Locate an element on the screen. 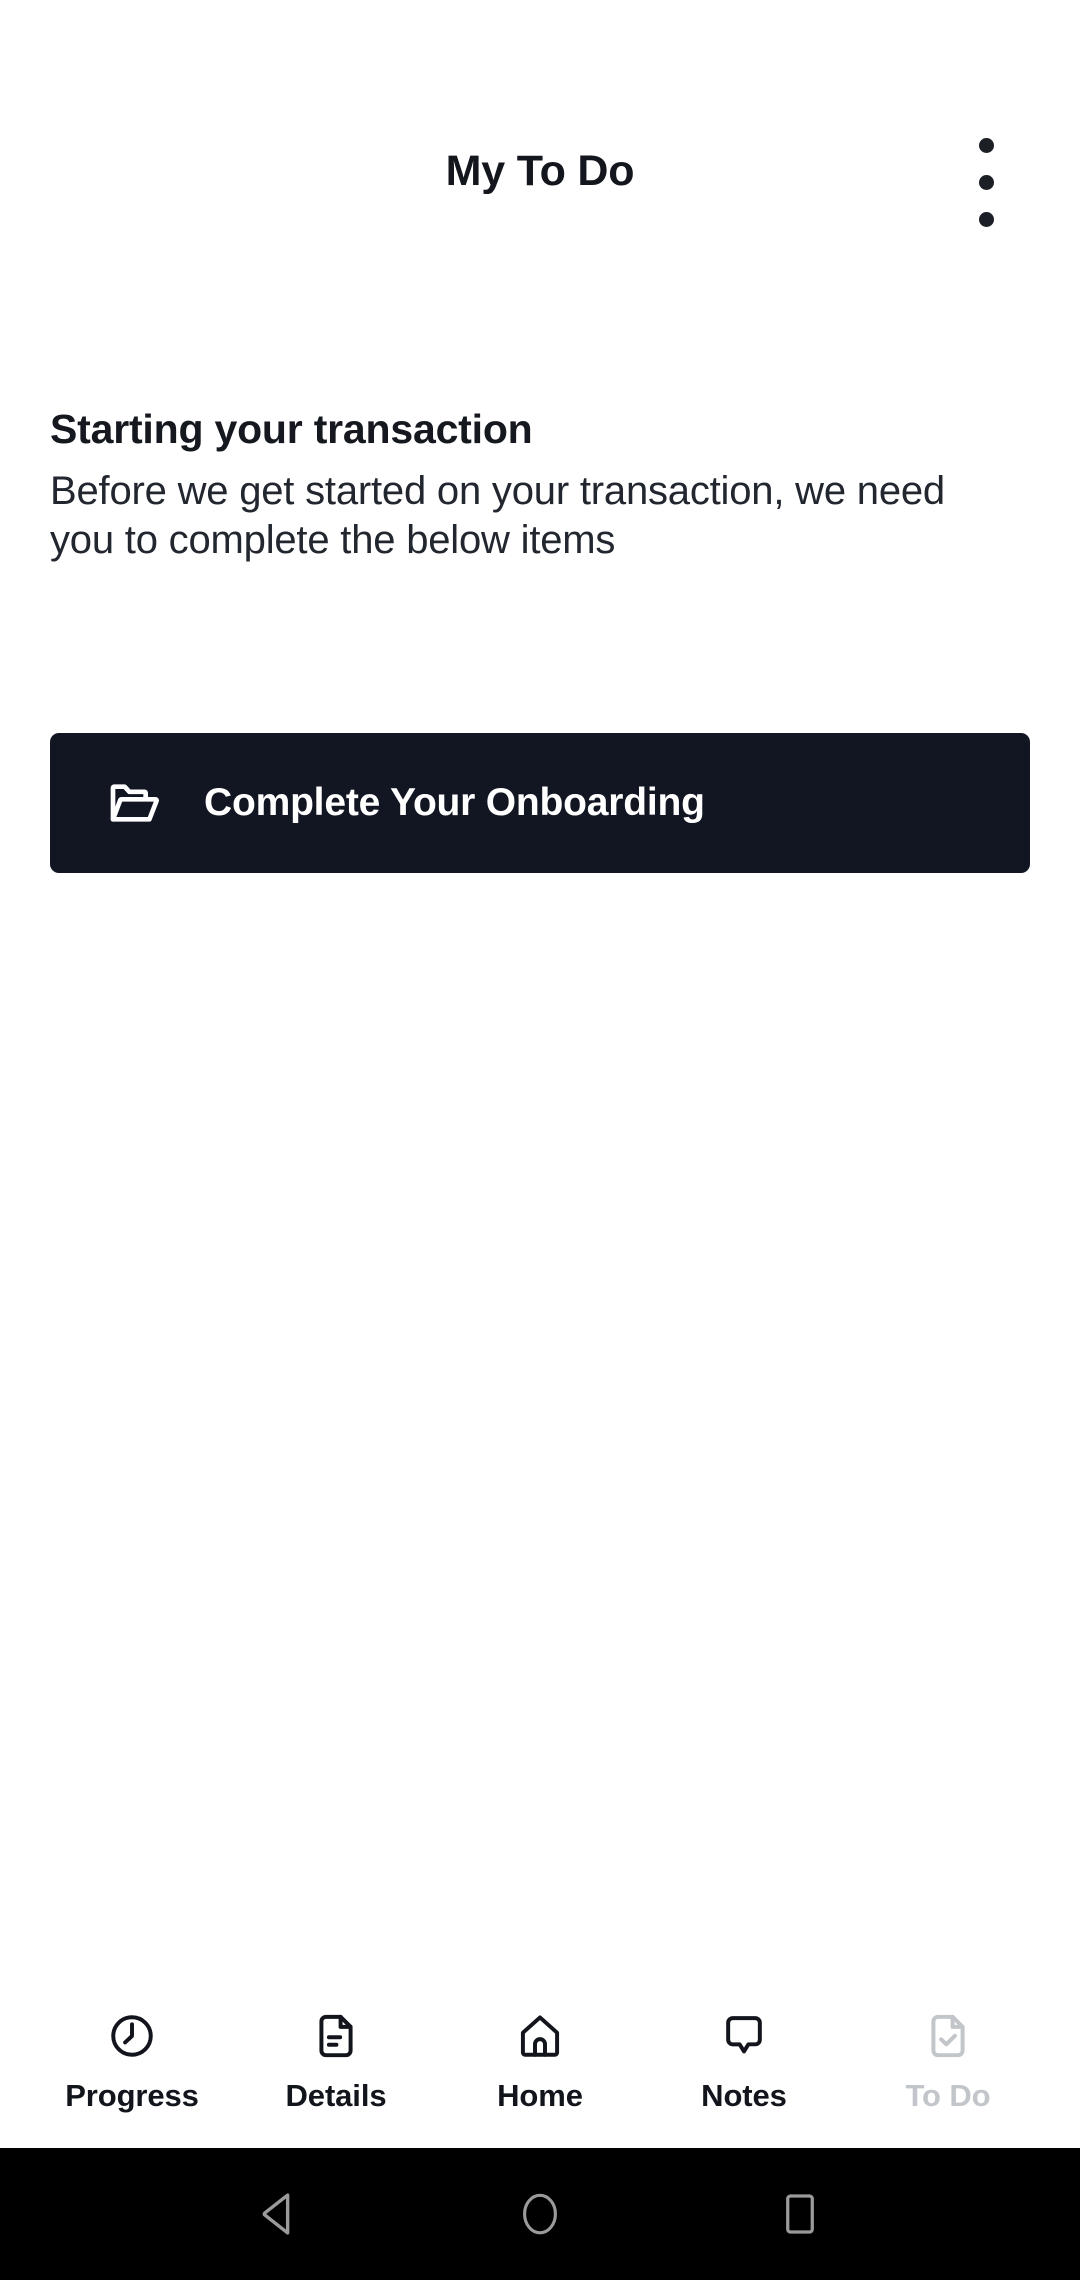  nav-back-icon is located at coordinates (280, 2214).